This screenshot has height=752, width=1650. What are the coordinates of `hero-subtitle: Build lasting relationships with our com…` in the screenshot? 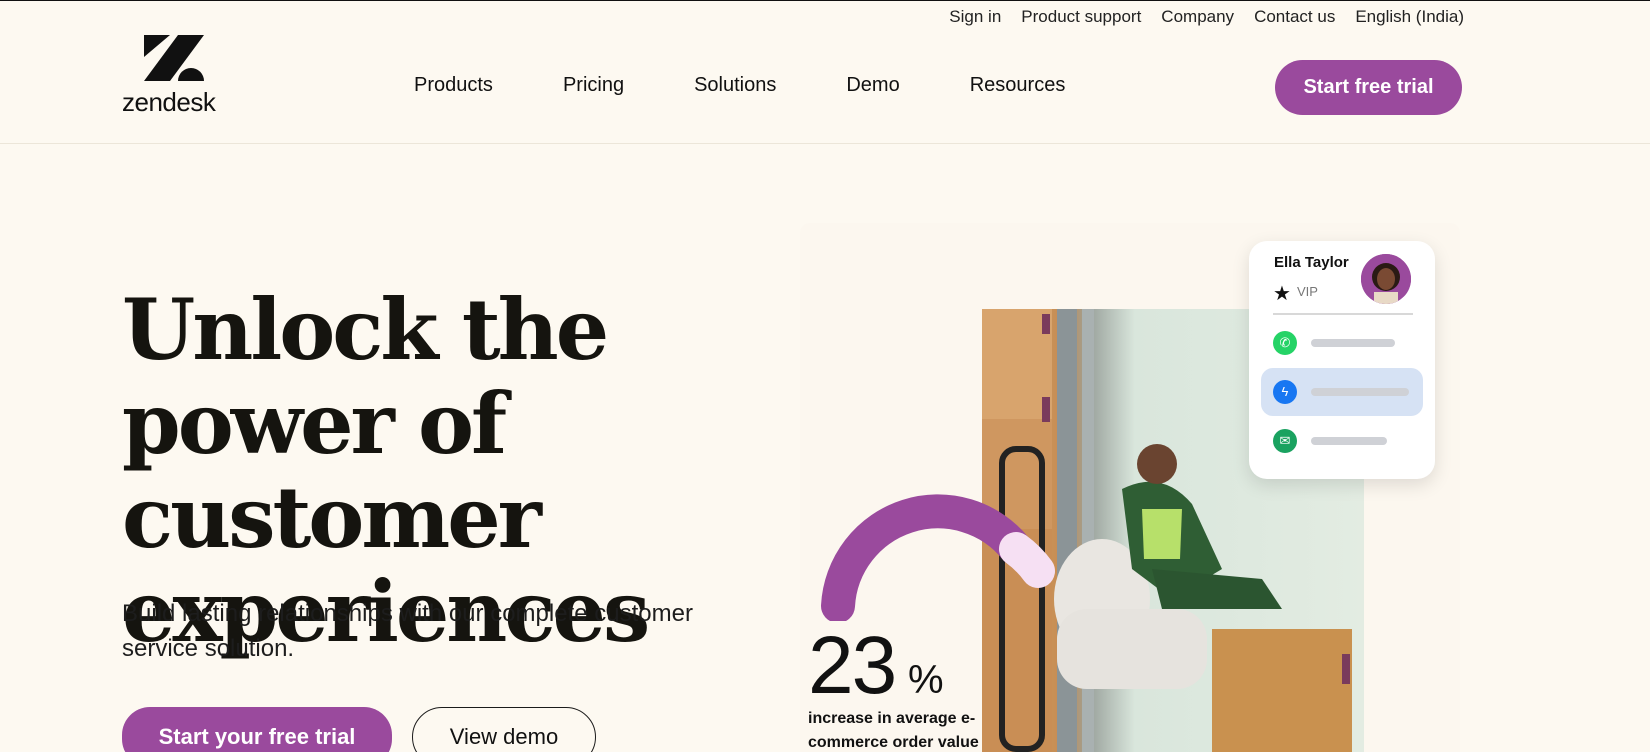 It's located at (407, 631).